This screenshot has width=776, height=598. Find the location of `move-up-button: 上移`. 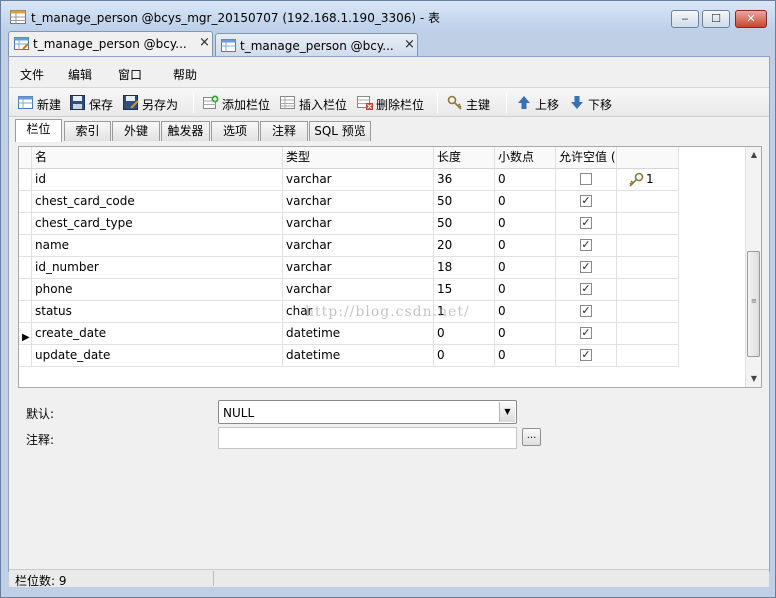

move-up-button: 上移 is located at coordinates (539, 103).